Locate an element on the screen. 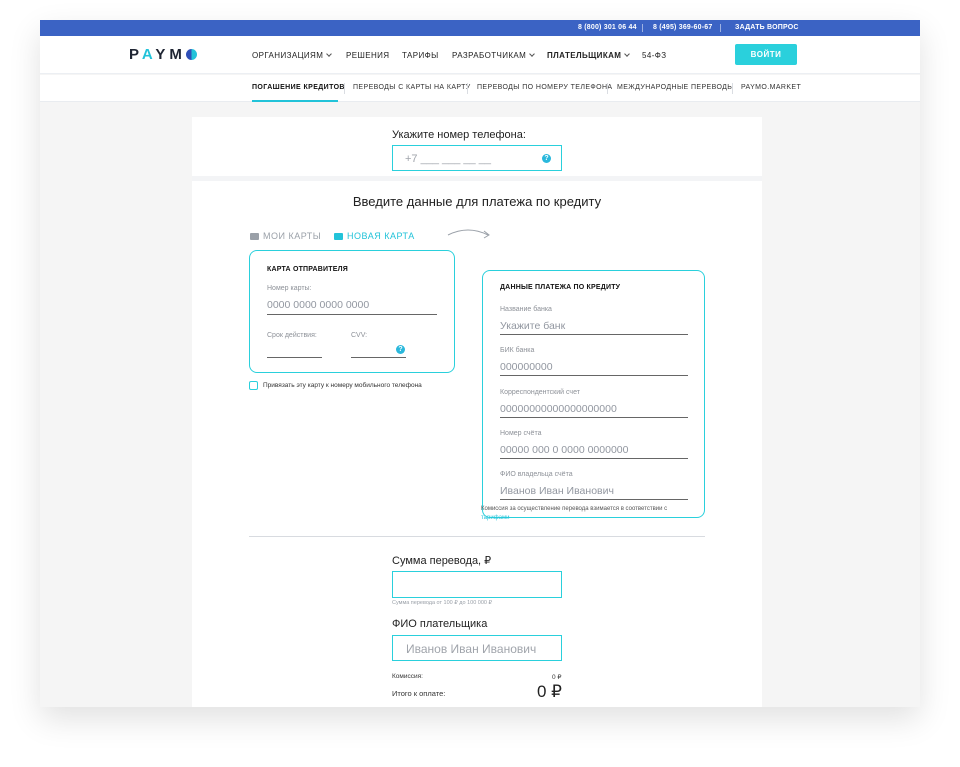  paymo-logo: PAYM is located at coordinates (163, 54).